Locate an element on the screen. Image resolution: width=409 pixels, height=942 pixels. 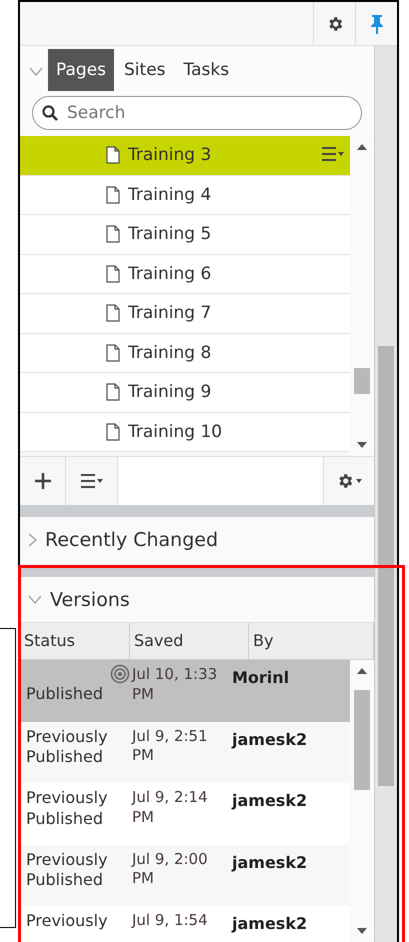
tree-item: Training 5 is located at coordinates (185, 234).